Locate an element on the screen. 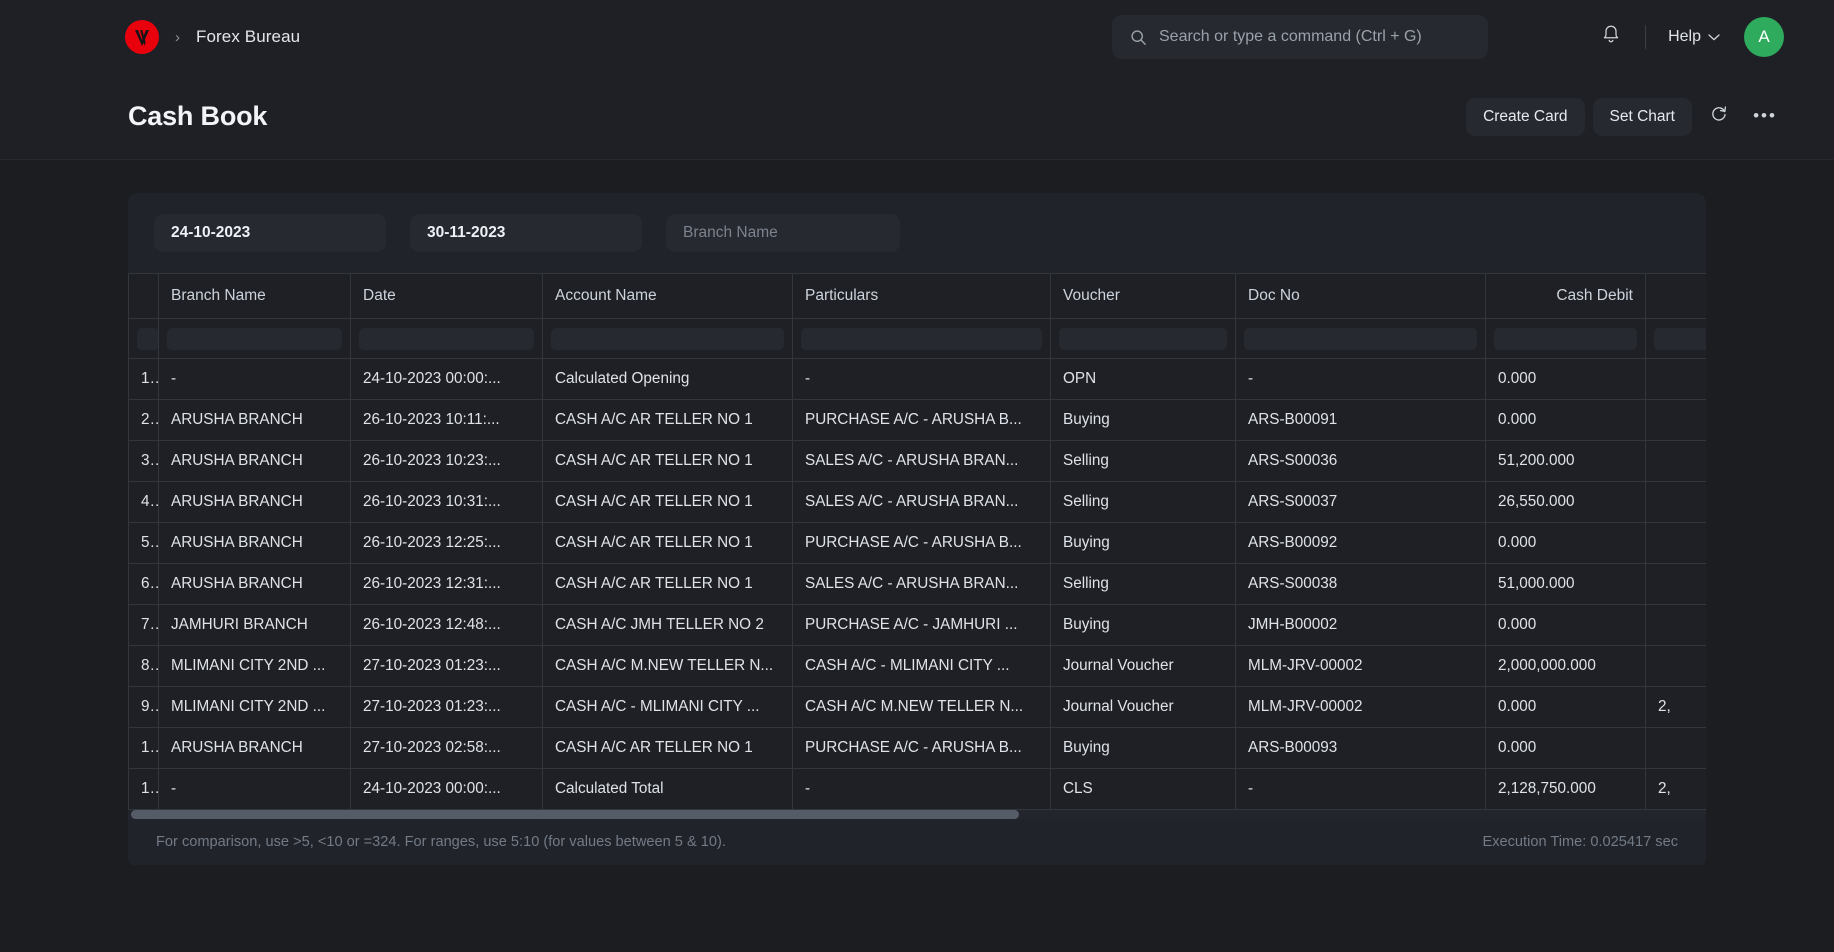  horizontal-scrollbar is located at coordinates (917, 814).